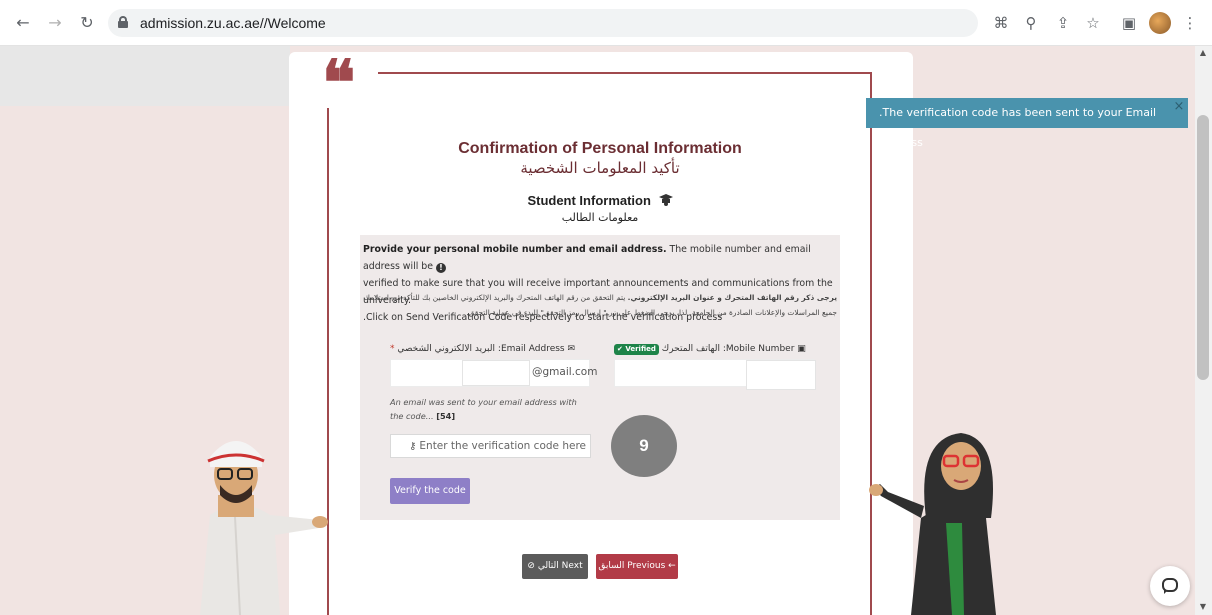  What do you see at coordinates (565, 372) in the screenshot?
I see `email-domain: @gmail.com` at bounding box center [565, 372].